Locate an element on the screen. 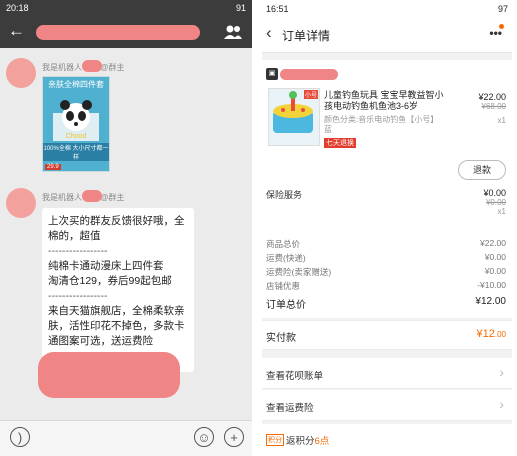  huabei-bill-link: 查看花呗账单 › is located at coordinates (387, 373).